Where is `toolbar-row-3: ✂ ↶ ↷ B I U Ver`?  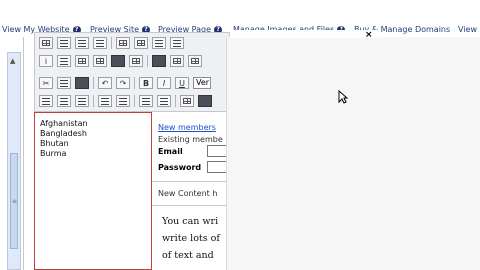
toolbar-row-3: ✂ ↶ ↷ B I U Ver is located at coordinates (125, 83).